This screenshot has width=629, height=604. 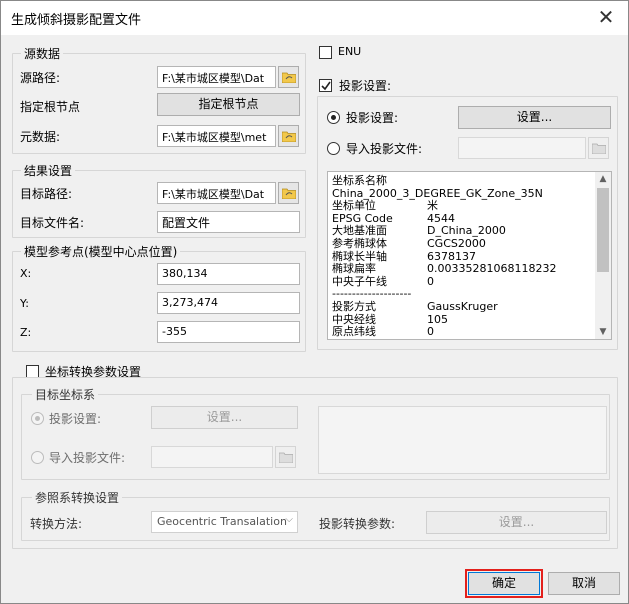 I want to click on z-label: Z:, so click(x=26, y=332).